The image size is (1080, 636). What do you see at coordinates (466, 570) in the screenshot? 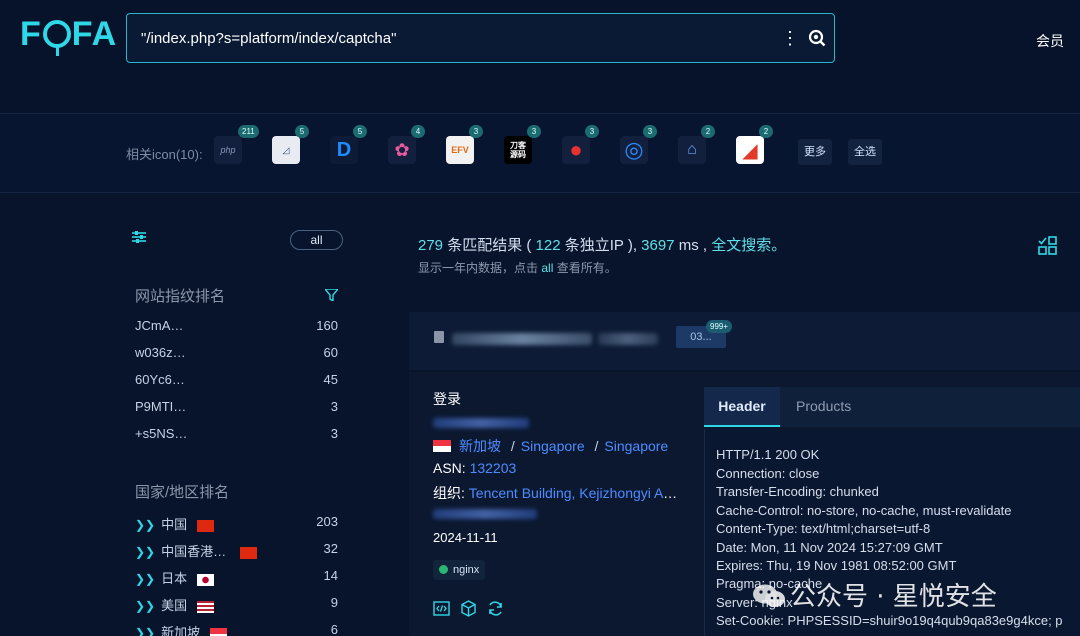
I see `server-tag-label: nginx` at bounding box center [466, 570].